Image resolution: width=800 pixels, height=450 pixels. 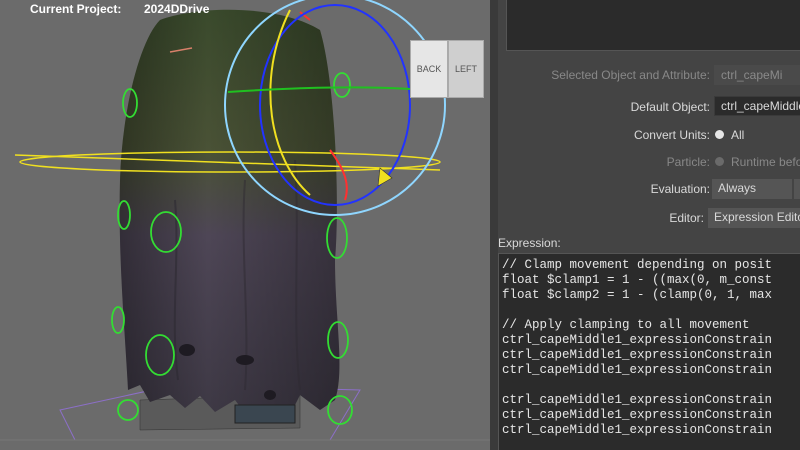 What do you see at coordinates (719, 134) in the screenshot?
I see `convert-units-all-radio` at bounding box center [719, 134].